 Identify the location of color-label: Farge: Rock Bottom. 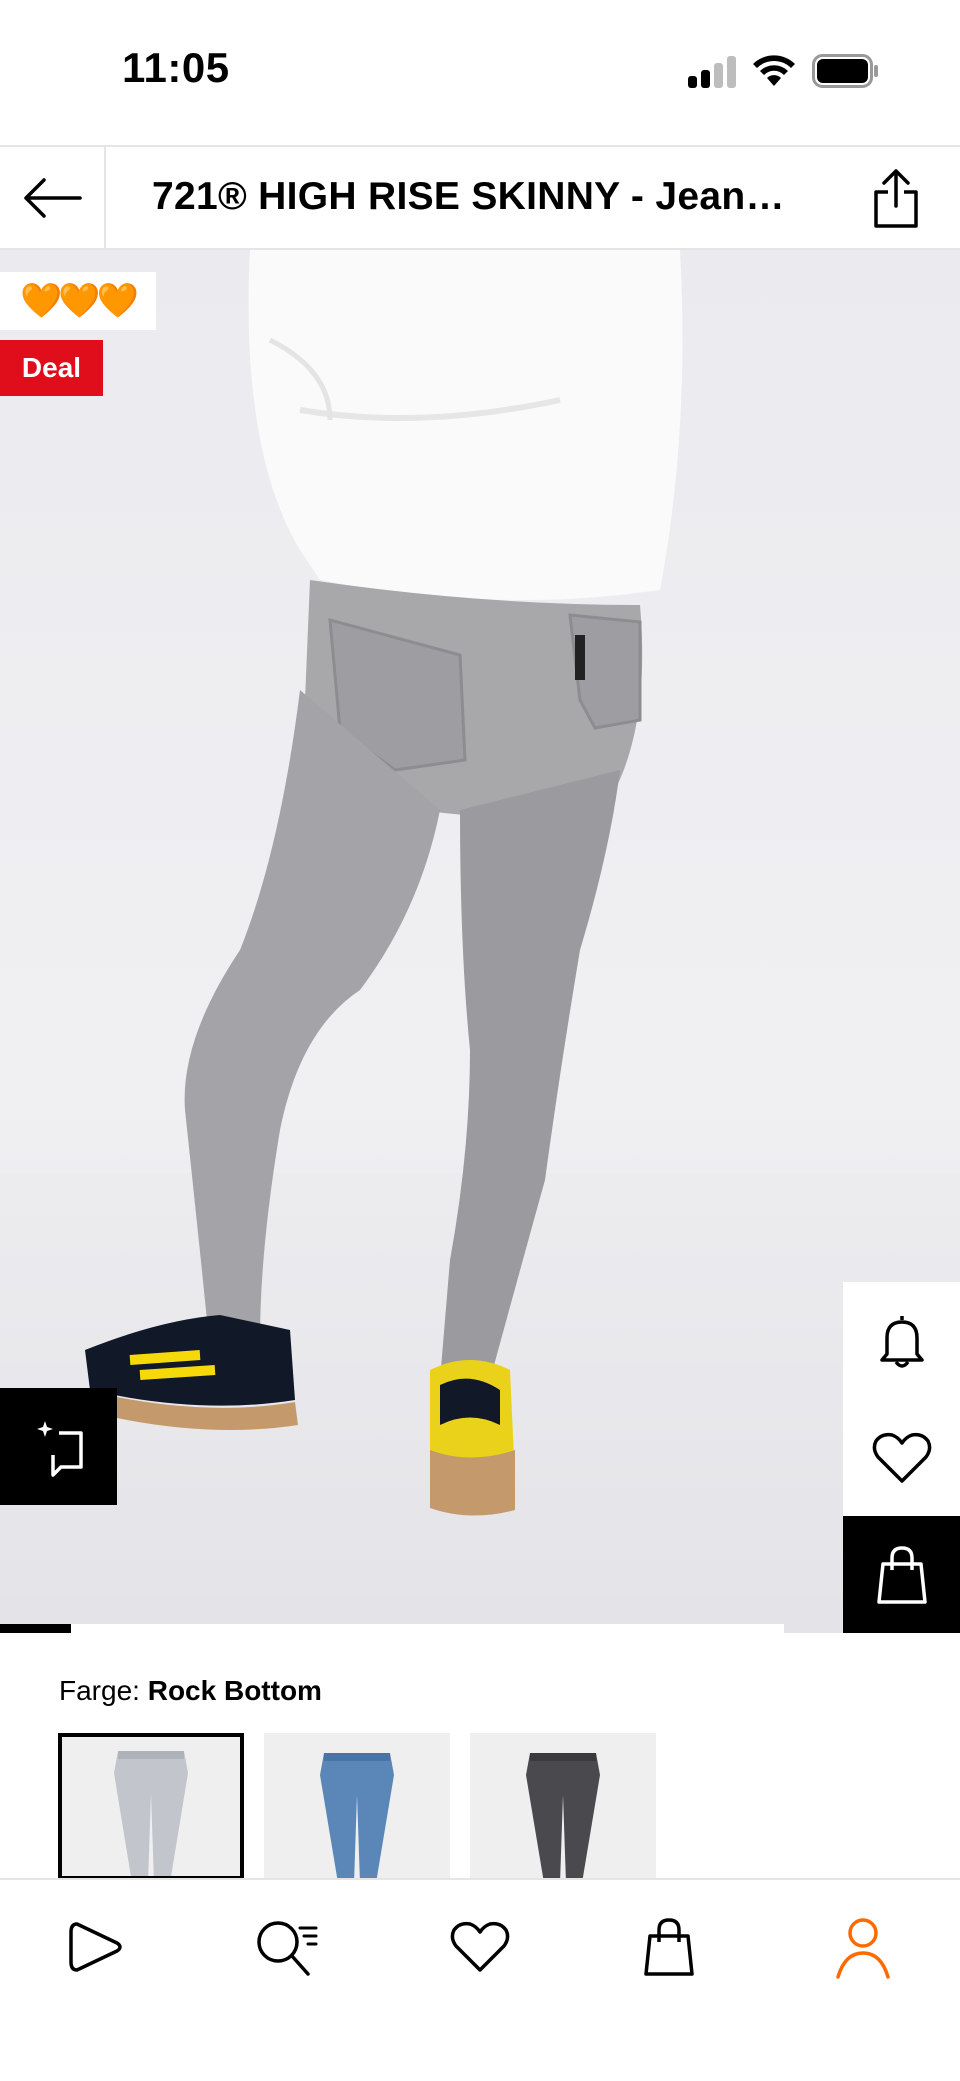
(190, 1691).